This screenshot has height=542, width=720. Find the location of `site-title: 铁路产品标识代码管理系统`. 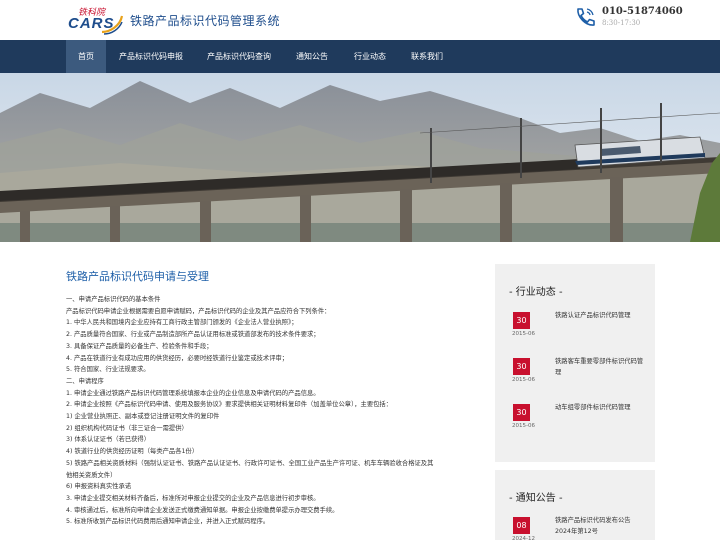

site-title: 铁路产品标识代码管理系统 is located at coordinates (205, 21).